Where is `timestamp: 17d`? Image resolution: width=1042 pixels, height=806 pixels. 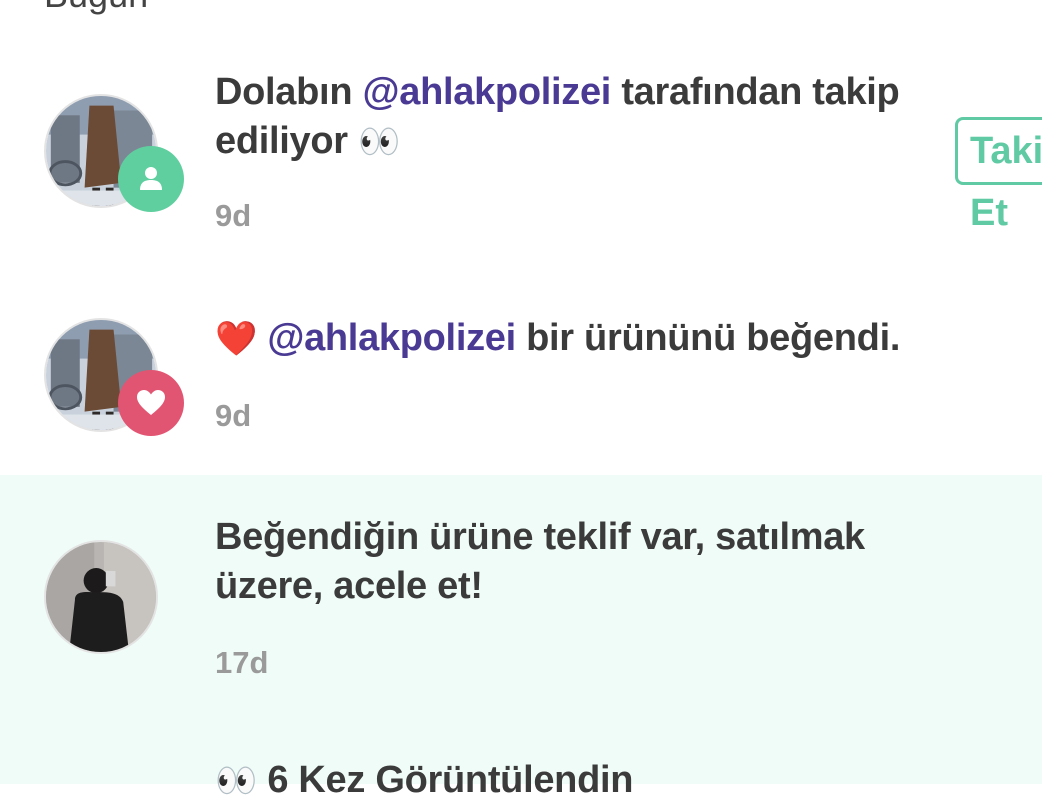
timestamp: 17d is located at coordinates (242, 662).